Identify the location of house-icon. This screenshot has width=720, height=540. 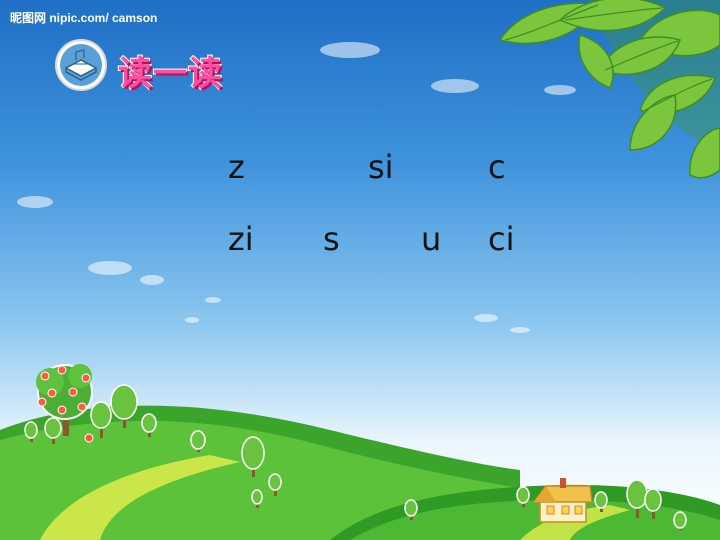
(562, 500).